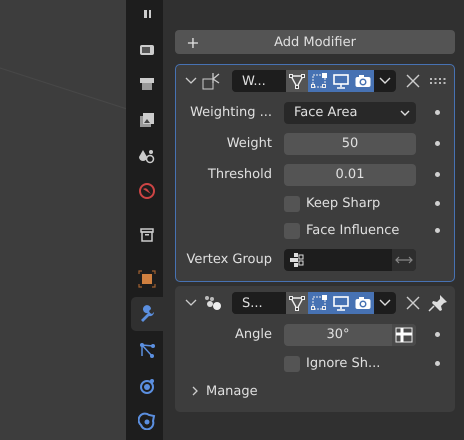 This screenshot has height=440, width=464. I want to click on property-label: Weight, so click(249, 143).